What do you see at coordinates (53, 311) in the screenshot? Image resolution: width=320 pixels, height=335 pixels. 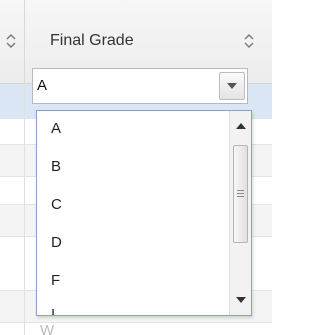 I see `option-i: I` at bounding box center [53, 311].